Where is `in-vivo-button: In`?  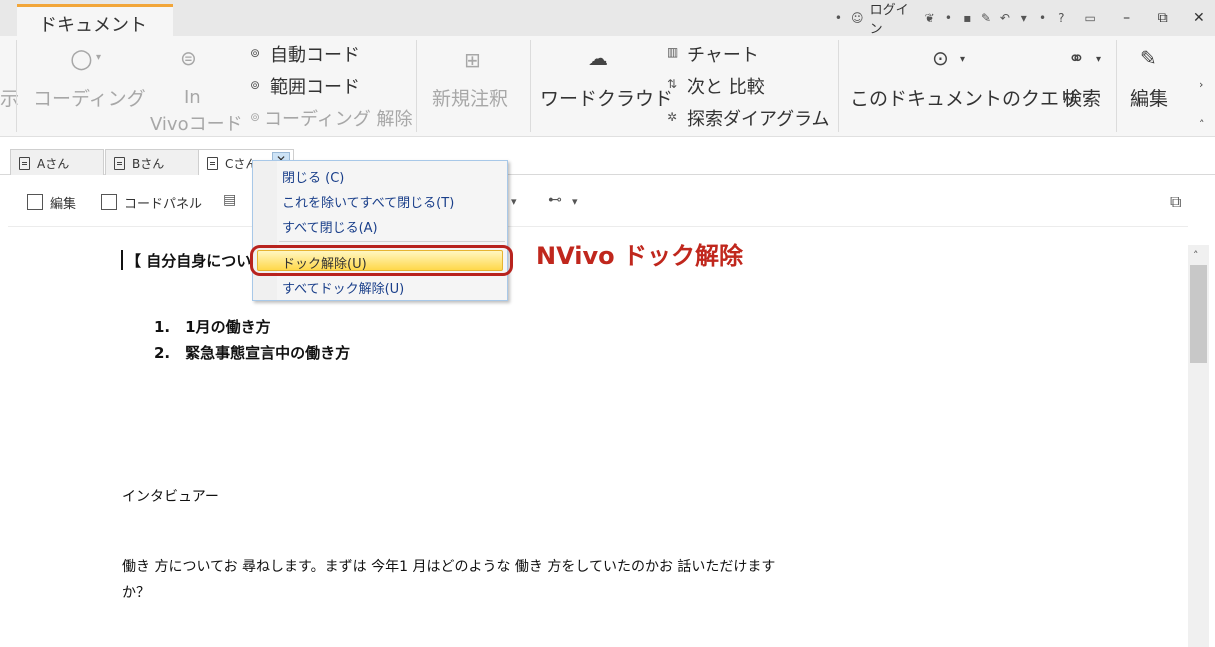 in-vivo-button: In is located at coordinates (192, 97).